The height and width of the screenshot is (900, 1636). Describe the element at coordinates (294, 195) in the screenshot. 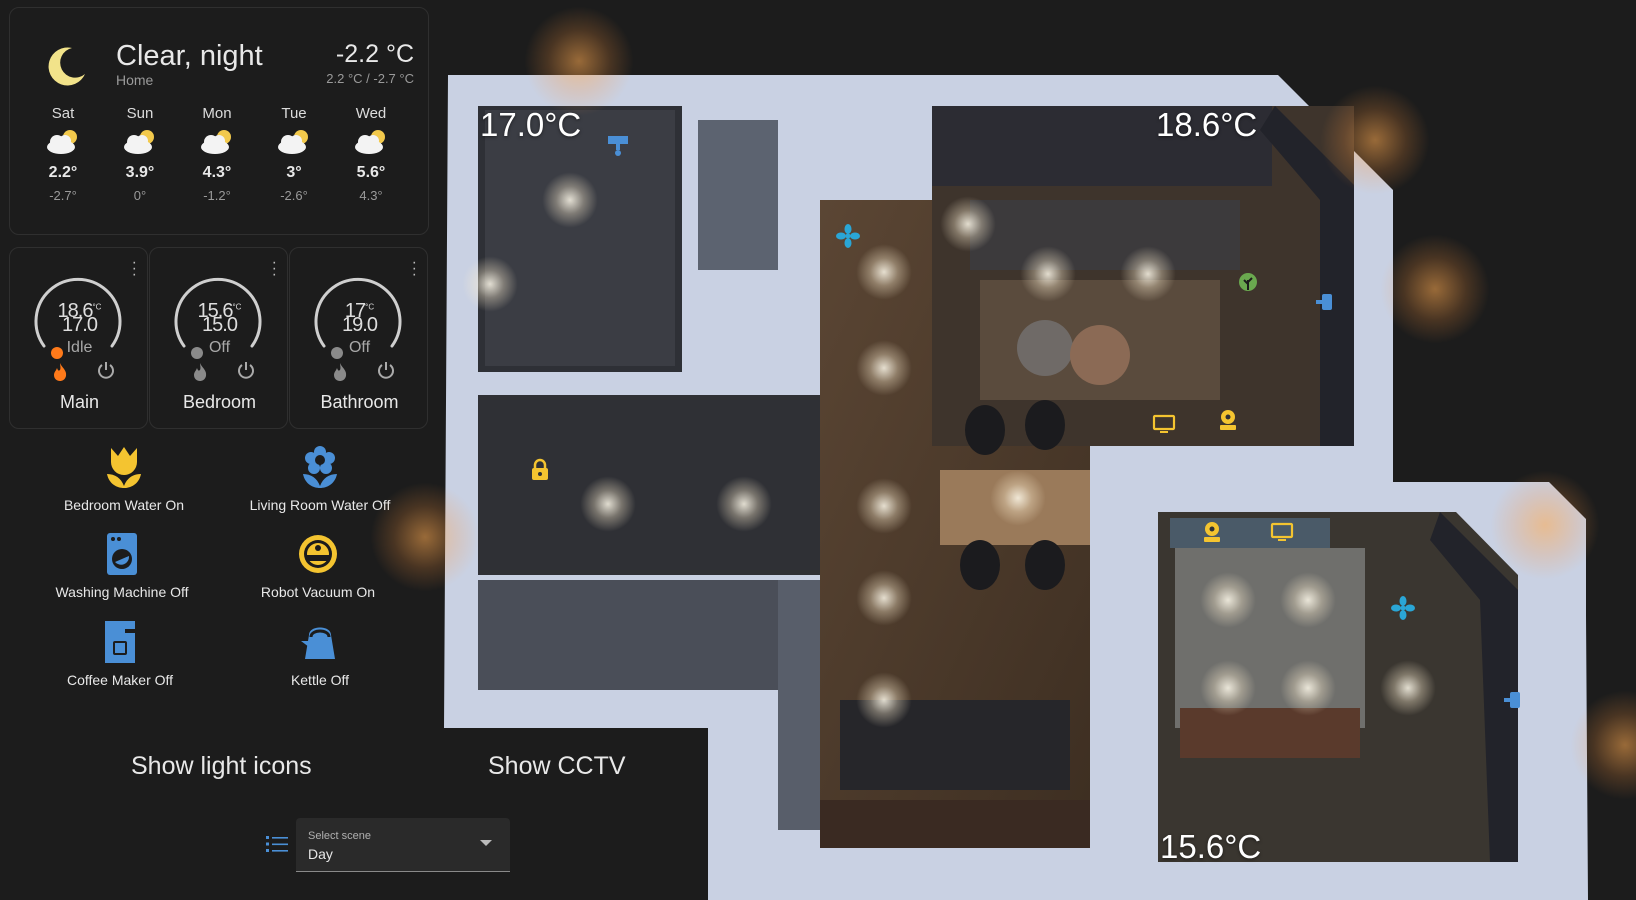

I see `forecast-low: -2.6°` at that location.